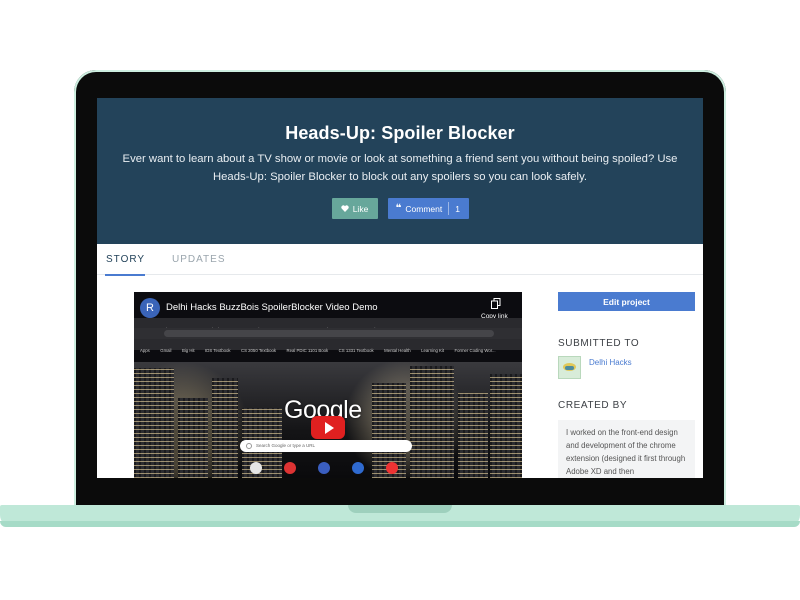 The width and height of the screenshot is (800, 600). I want to click on play-button-icon, so click(328, 427).